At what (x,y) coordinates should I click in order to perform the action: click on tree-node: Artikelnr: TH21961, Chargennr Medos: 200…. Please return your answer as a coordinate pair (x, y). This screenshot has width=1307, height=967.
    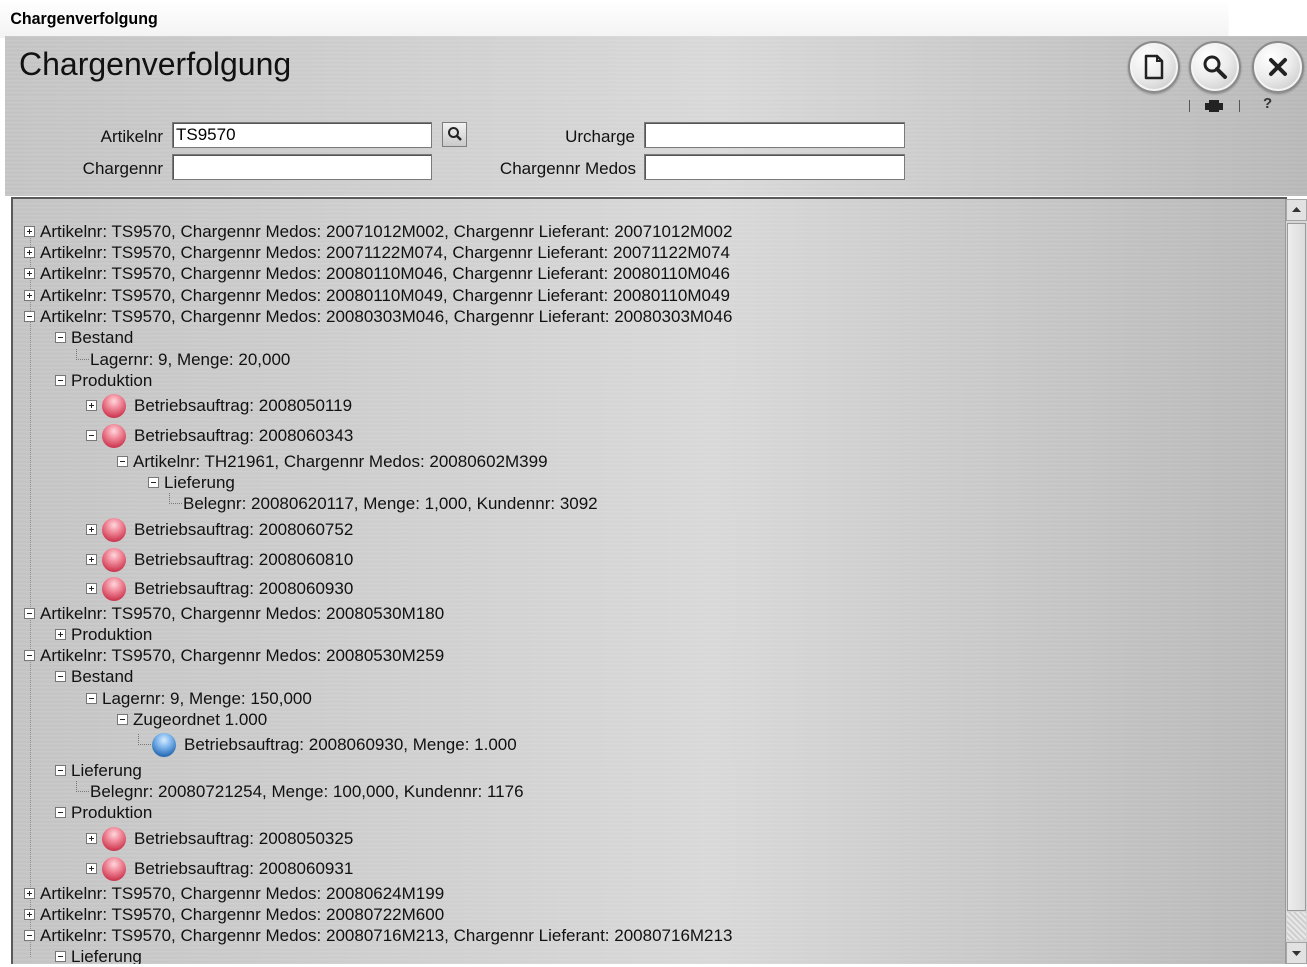
    Looking at the image, I should click on (648, 462).